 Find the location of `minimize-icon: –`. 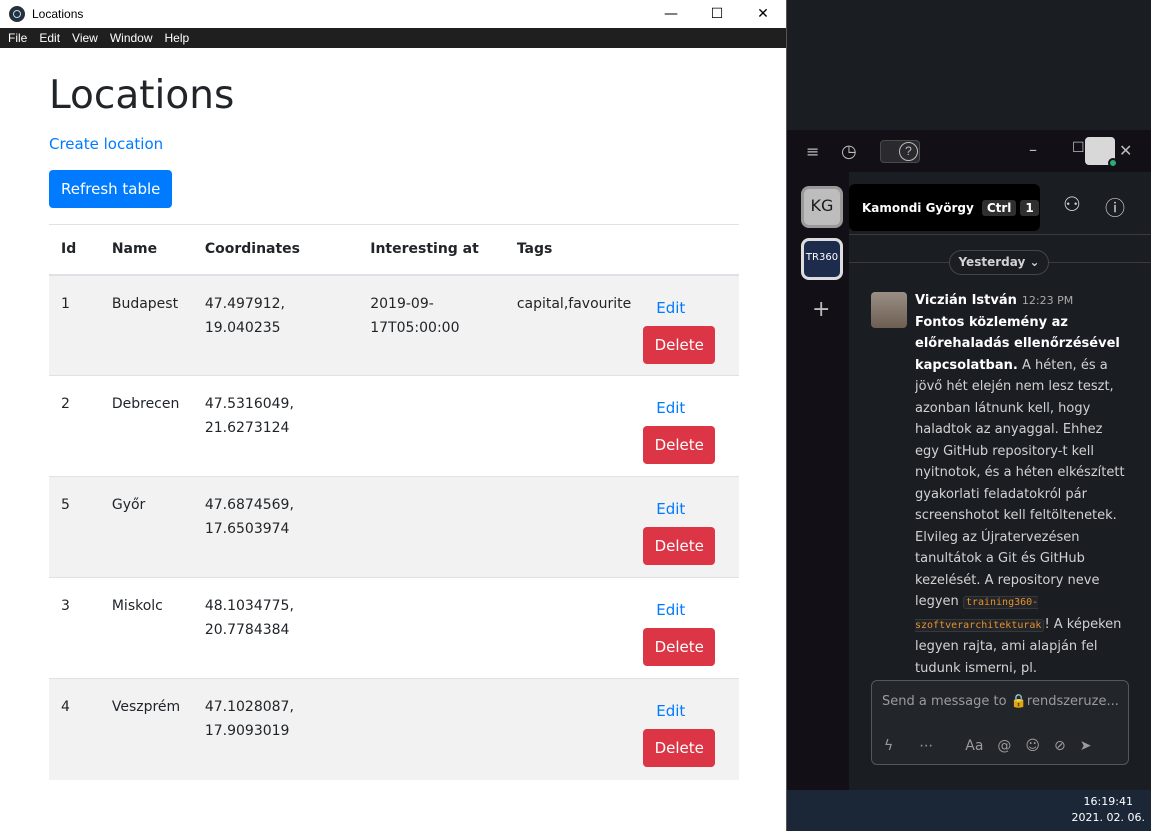

minimize-icon: – is located at coordinates (1033, 149).